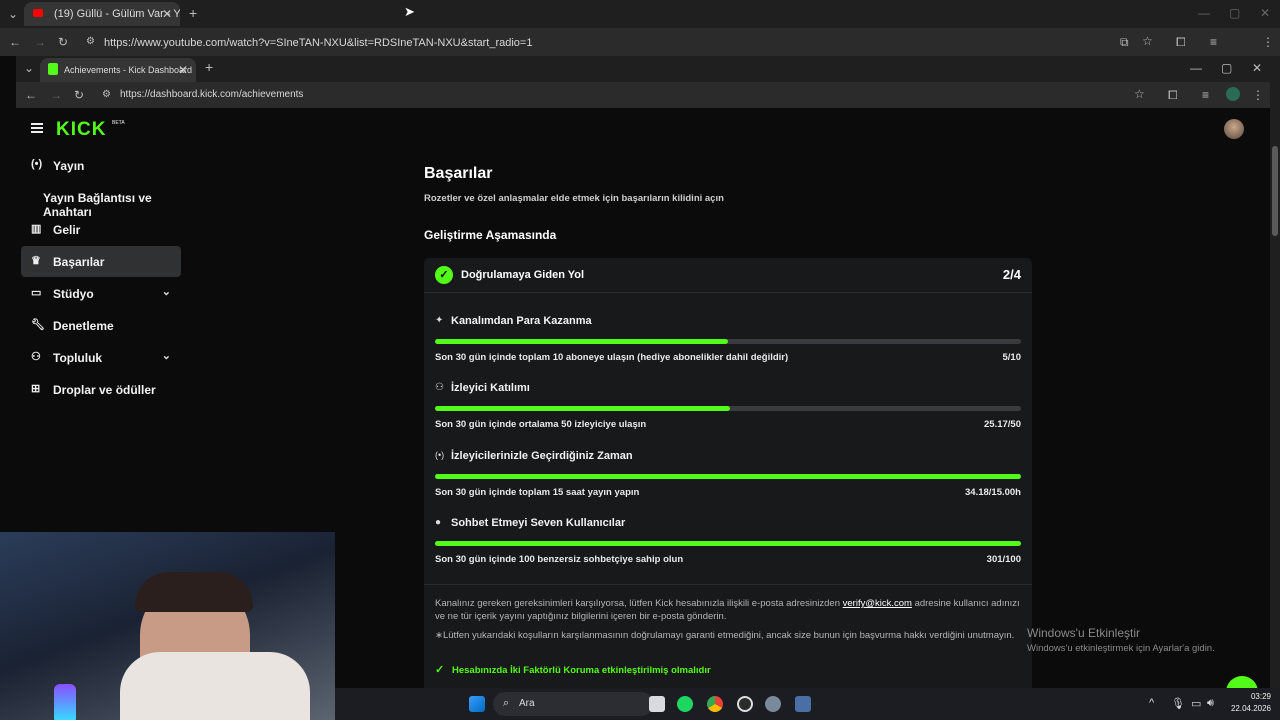 The width and height of the screenshot is (1280, 720). What do you see at coordinates (37, 128) in the screenshot?
I see `hamburger-menu-icon` at bounding box center [37, 128].